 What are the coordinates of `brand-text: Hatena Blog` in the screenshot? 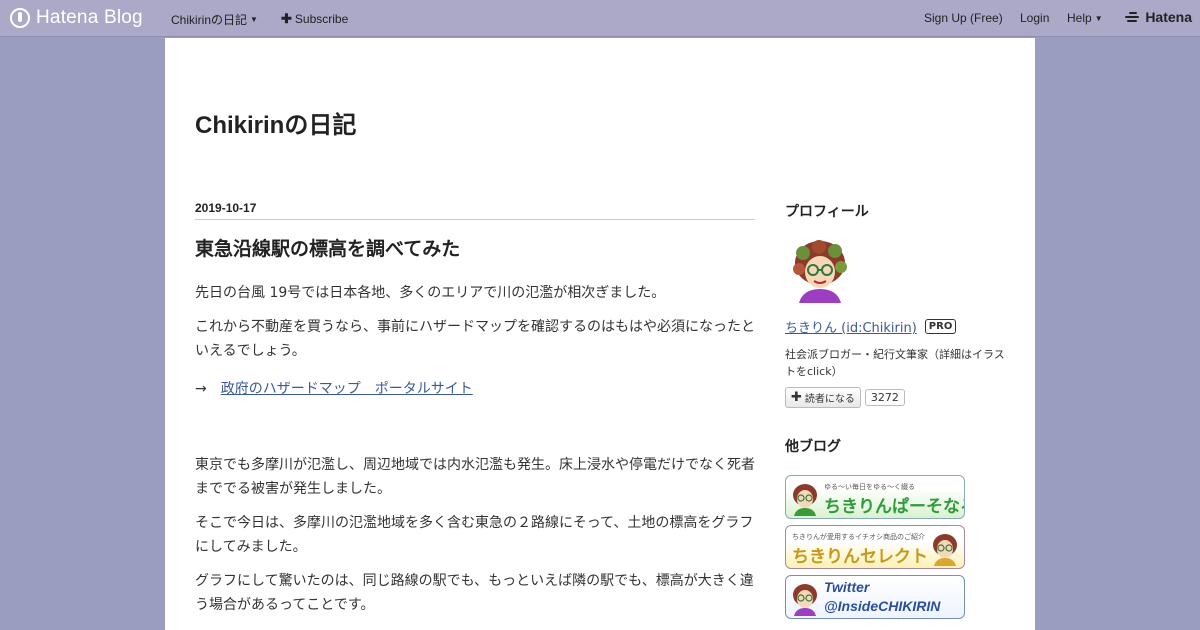 It's located at (89, 17).